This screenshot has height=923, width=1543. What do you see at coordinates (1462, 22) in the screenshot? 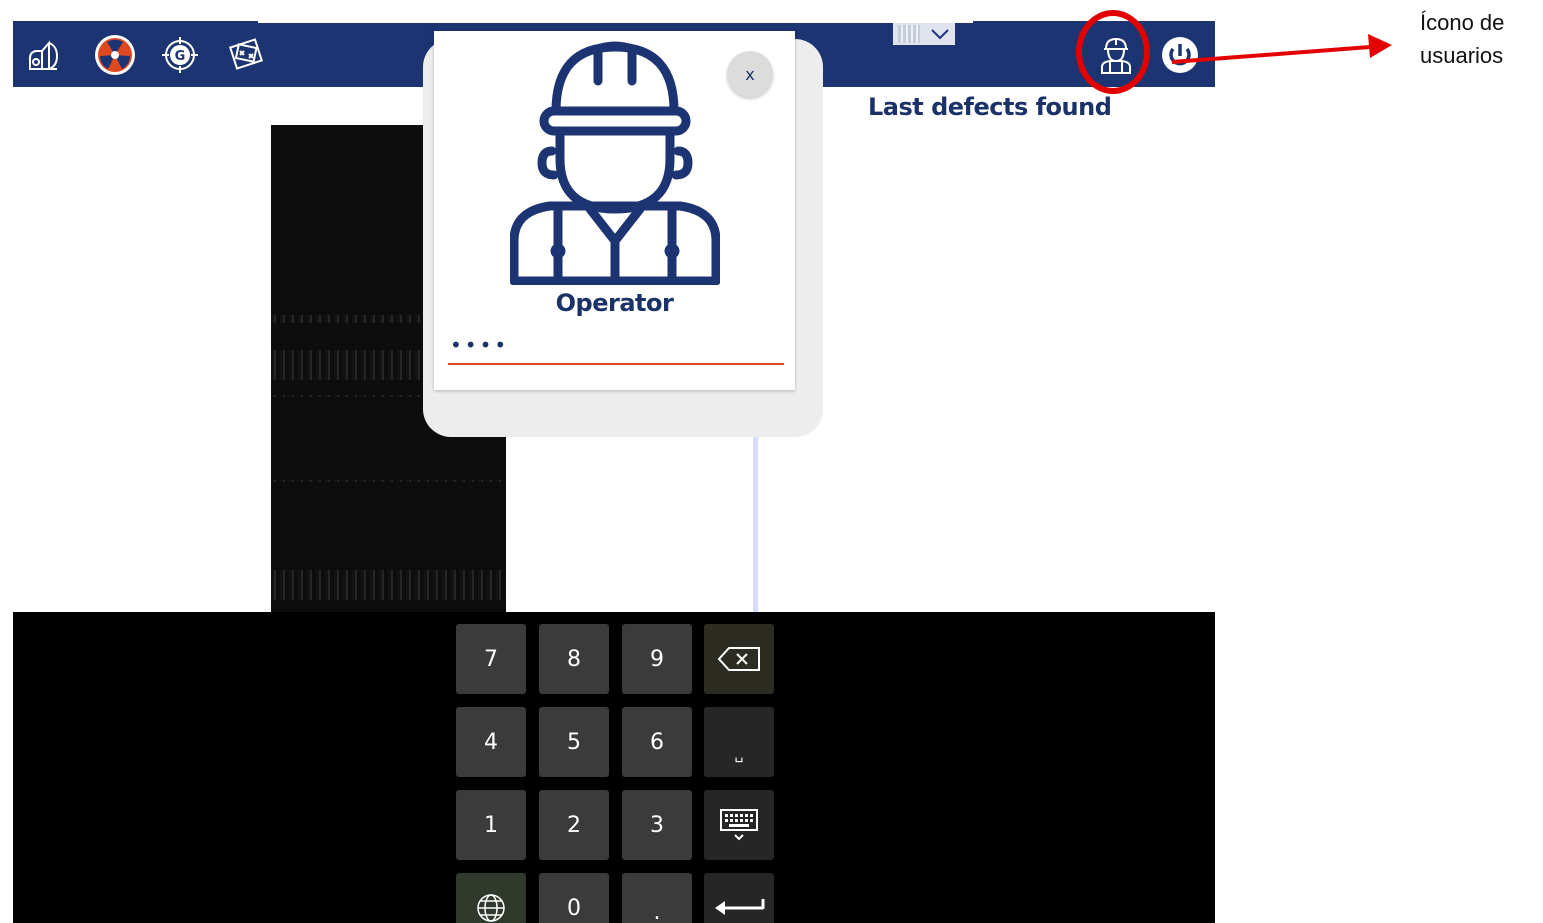
I see `annotation-line-1: Ícono de` at bounding box center [1462, 22].